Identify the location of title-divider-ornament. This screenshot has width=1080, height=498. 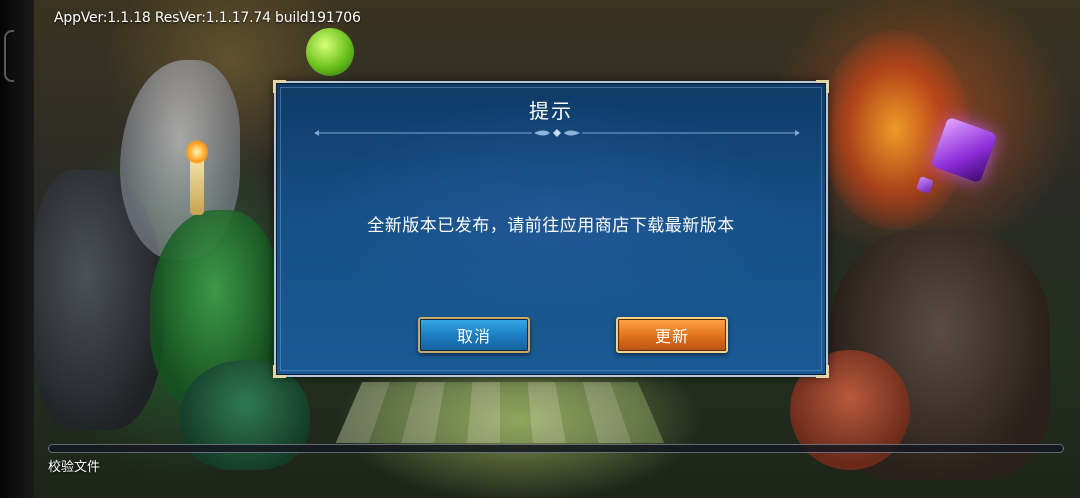
(556, 132).